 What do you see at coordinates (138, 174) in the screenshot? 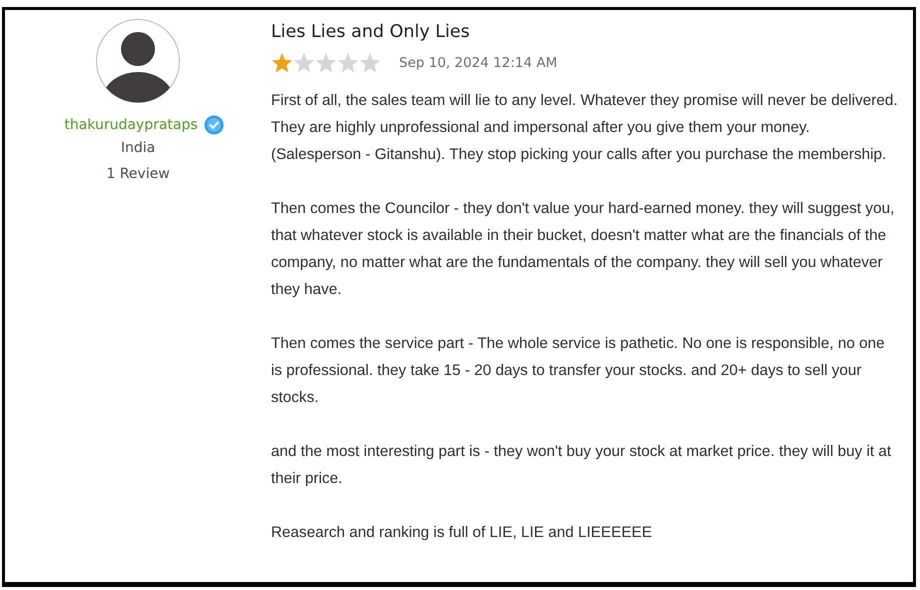
I see `review-count: 1 Review` at bounding box center [138, 174].